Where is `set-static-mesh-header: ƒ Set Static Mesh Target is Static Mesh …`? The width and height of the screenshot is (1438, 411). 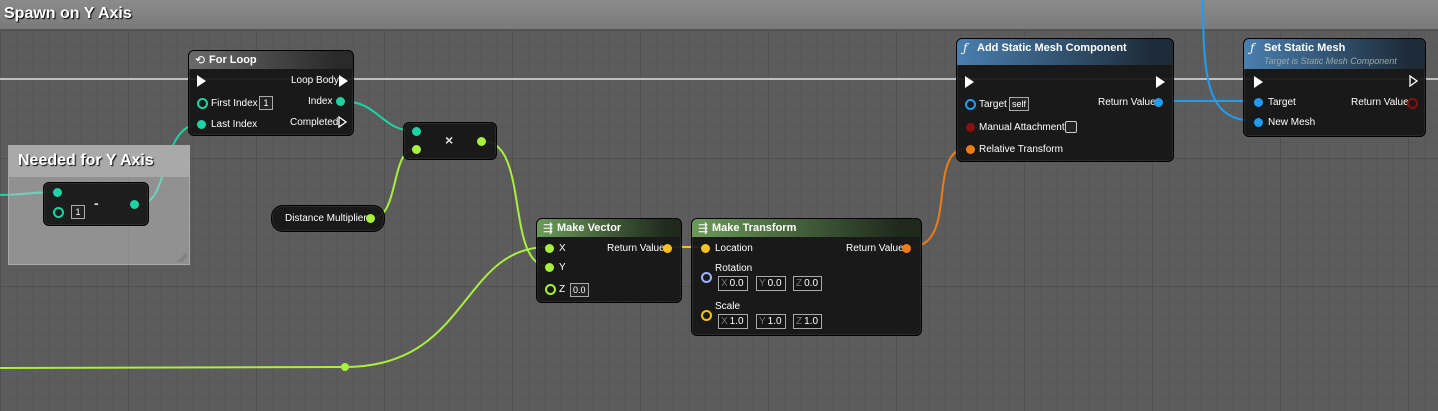 set-static-mesh-header: ƒ Set Static Mesh Target is Static Mesh … is located at coordinates (1334, 54).